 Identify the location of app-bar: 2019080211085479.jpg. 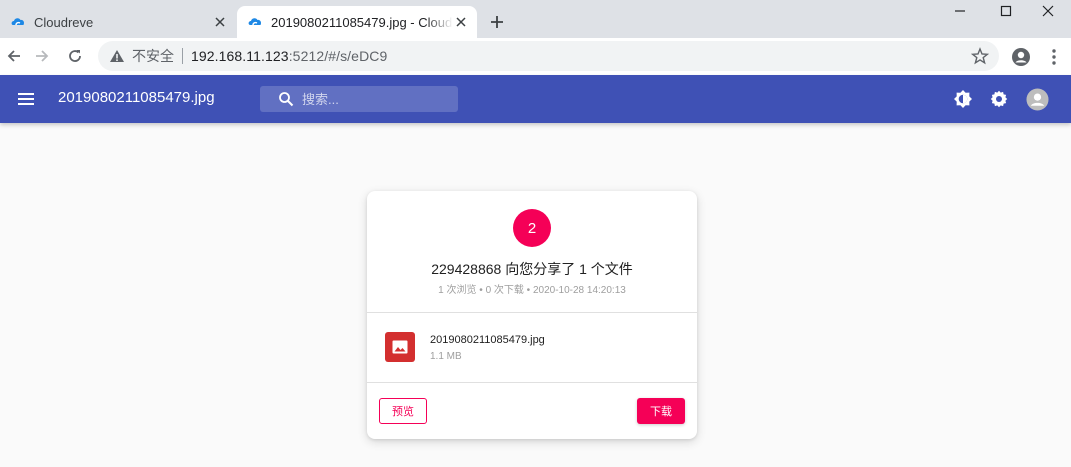
(535, 99).